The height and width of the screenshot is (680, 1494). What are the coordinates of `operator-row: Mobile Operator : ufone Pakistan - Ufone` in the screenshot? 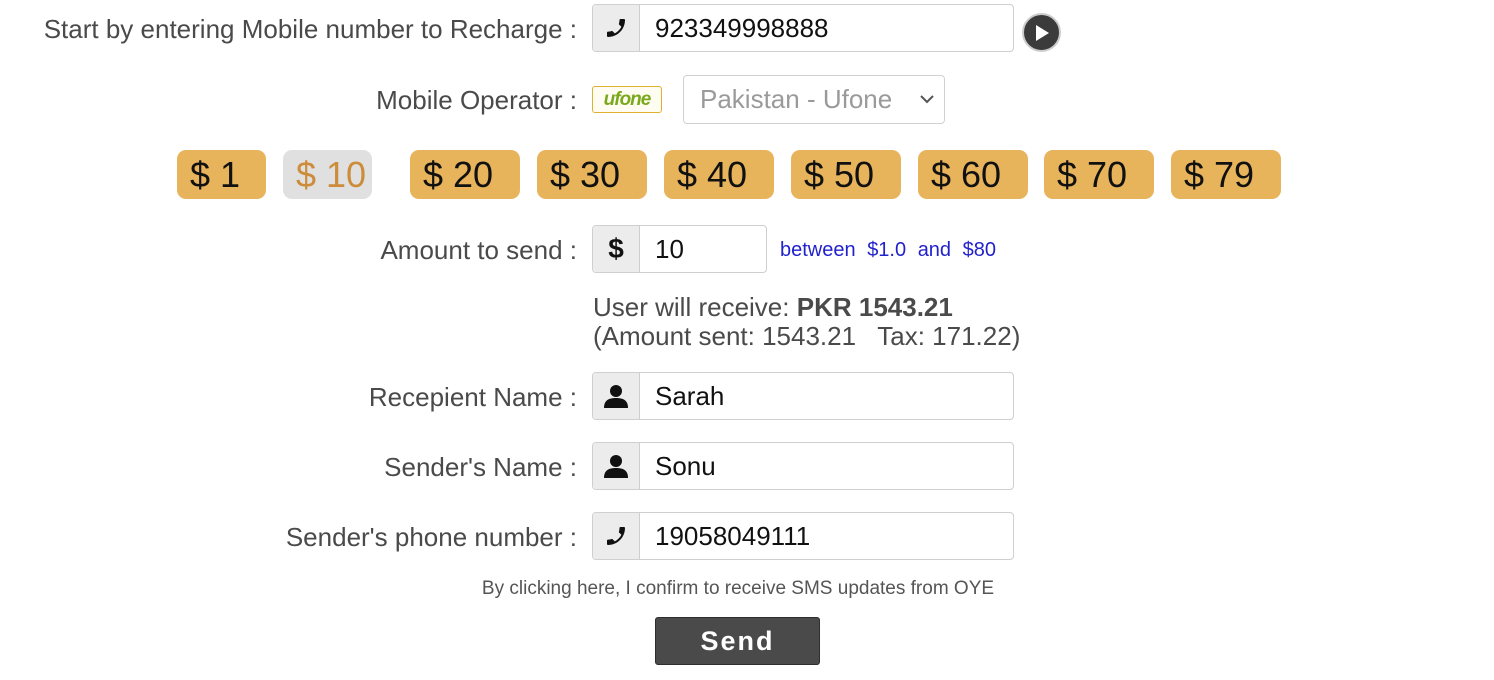 It's located at (747, 100).